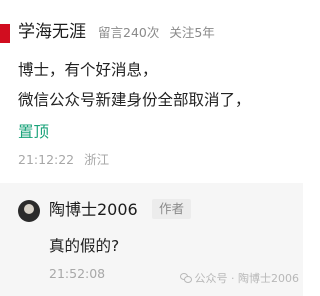 Image resolution: width=320 pixels, height=296 pixels. Describe the element at coordinates (88, 70) in the screenshot. I see `comment-text-line: 博士，有个好消息，` at that location.